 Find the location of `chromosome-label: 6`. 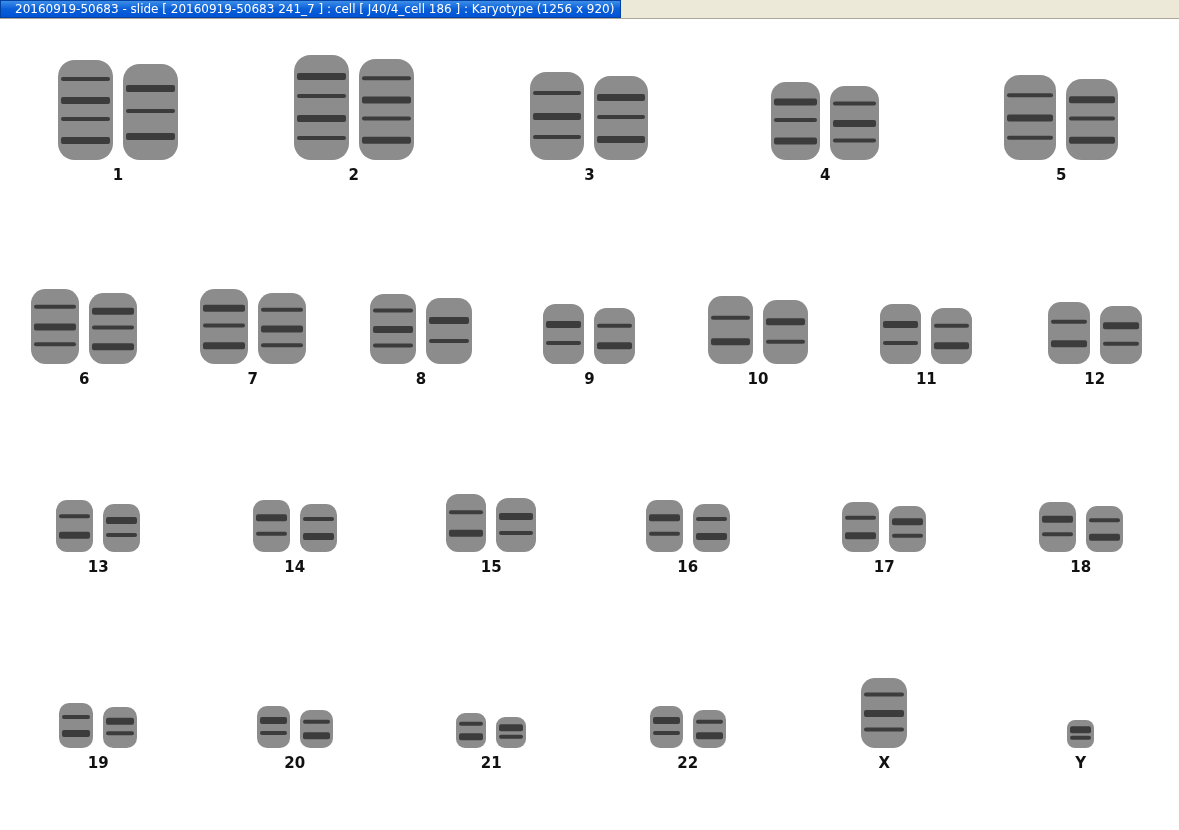

chromosome-label: 6 is located at coordinates (84, 379).